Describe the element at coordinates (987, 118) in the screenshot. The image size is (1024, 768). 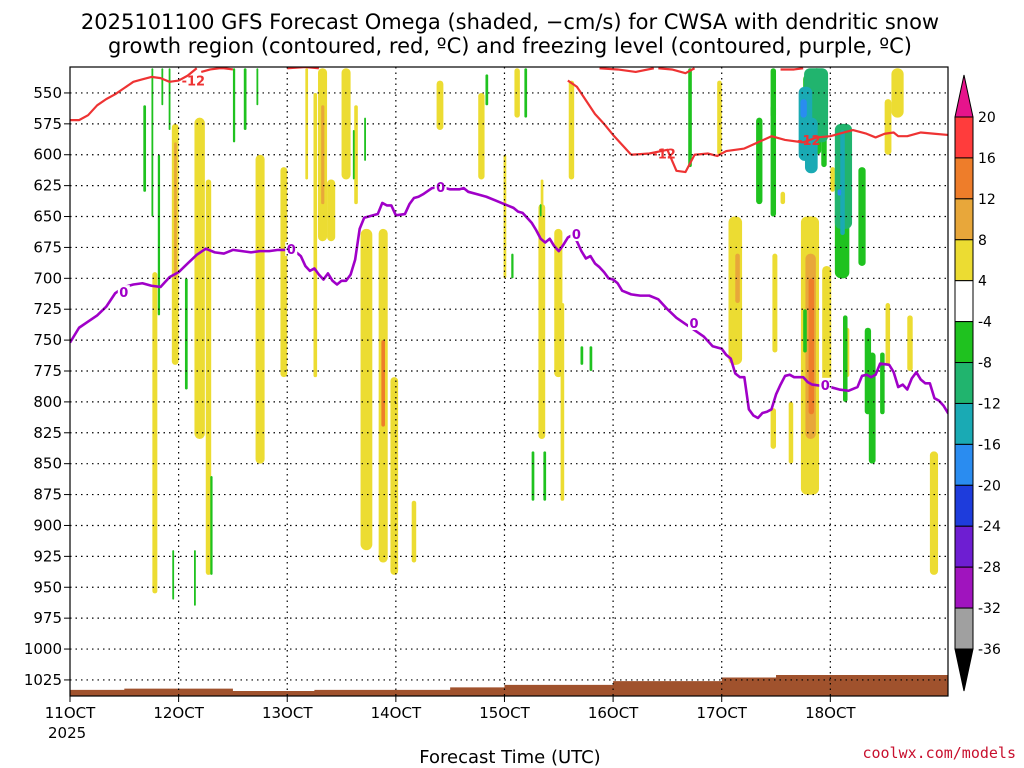
I see `colorbar-label-0: 20` at that location.